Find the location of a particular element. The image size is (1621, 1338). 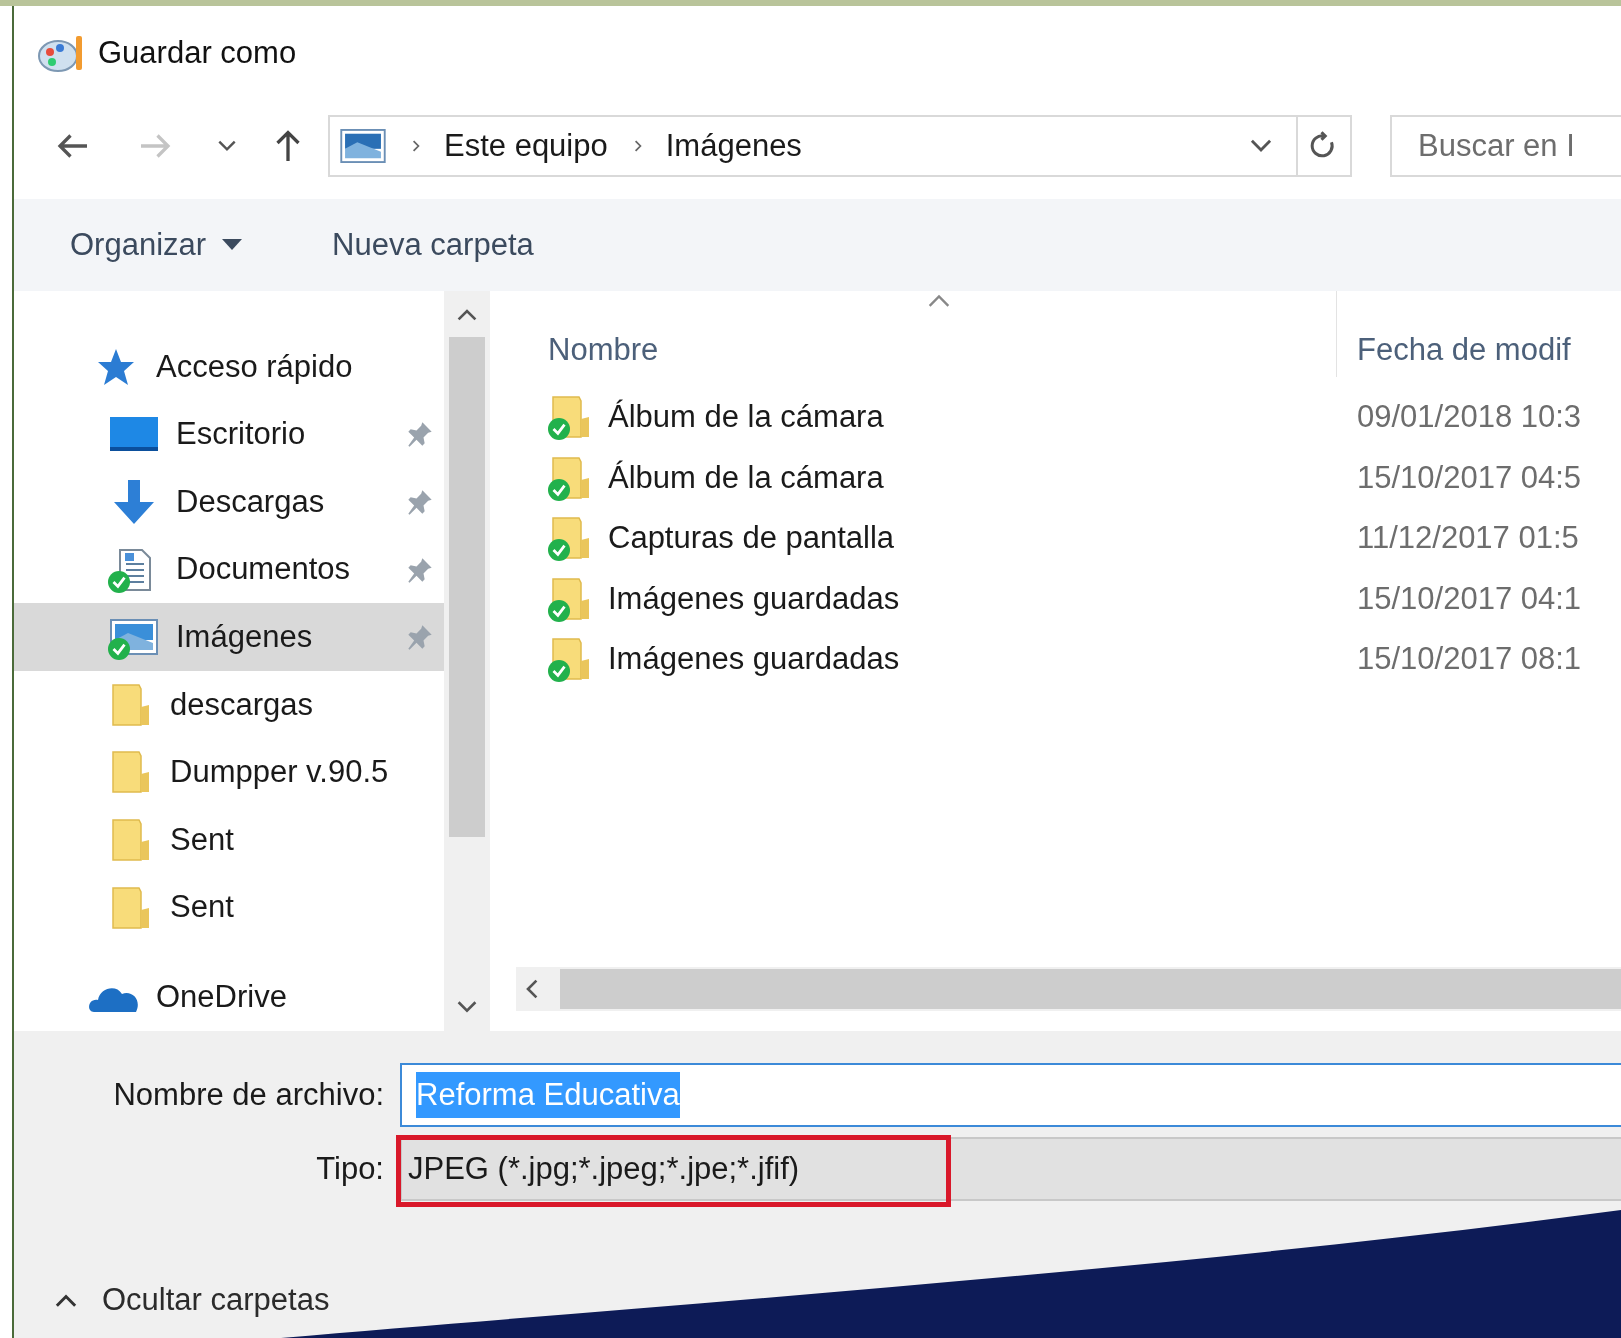

sidebar-item-label: Documentos is located at coordinates (264, 569).